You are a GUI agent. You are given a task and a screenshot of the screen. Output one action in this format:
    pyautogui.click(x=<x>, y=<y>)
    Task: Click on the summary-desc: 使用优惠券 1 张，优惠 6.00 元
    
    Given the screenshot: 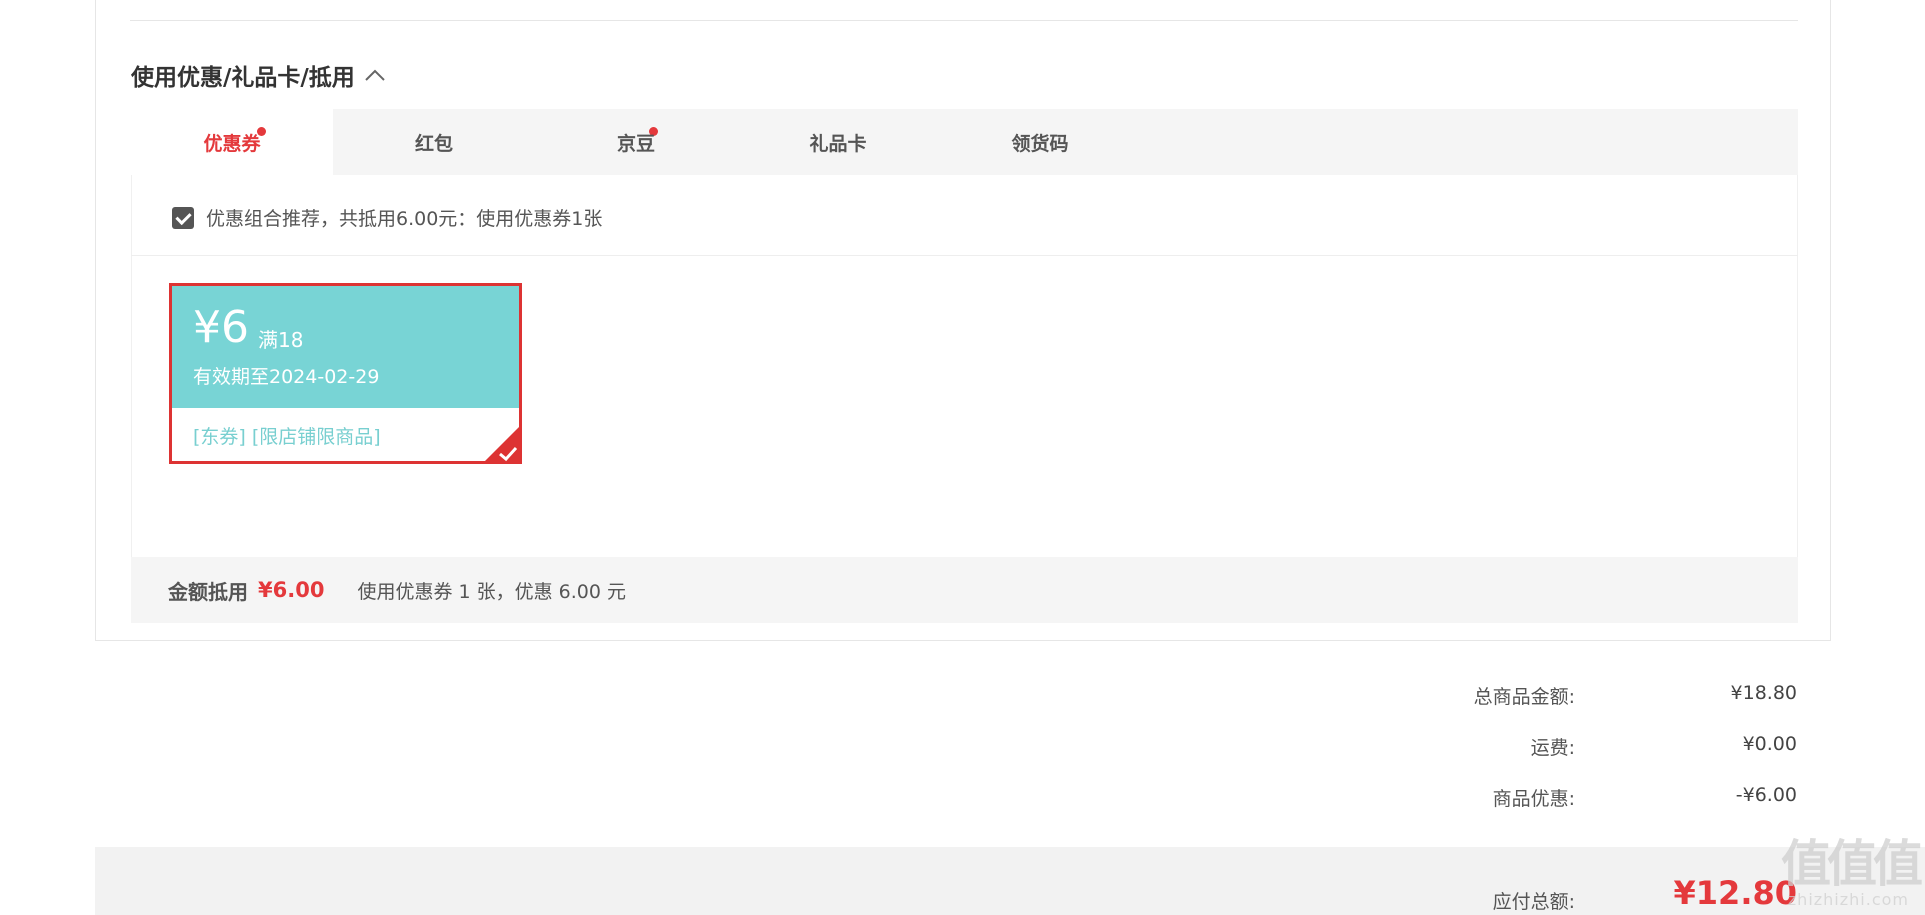 What is the action you would take?
    pyautogui.click(x=491, y=591)
    